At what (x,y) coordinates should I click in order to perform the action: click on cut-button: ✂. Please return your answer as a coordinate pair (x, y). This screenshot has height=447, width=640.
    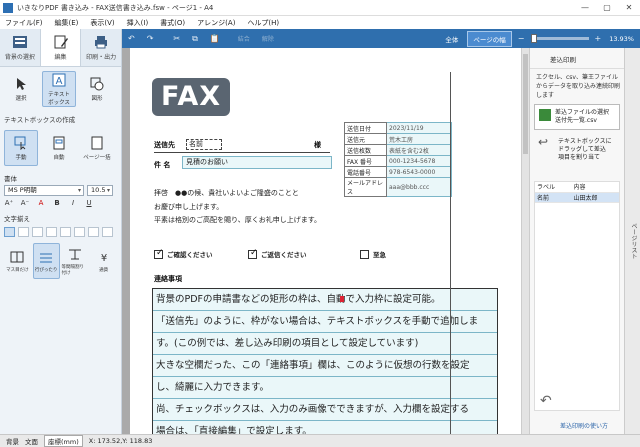
    Looking at the image, I should click on (176, 38).